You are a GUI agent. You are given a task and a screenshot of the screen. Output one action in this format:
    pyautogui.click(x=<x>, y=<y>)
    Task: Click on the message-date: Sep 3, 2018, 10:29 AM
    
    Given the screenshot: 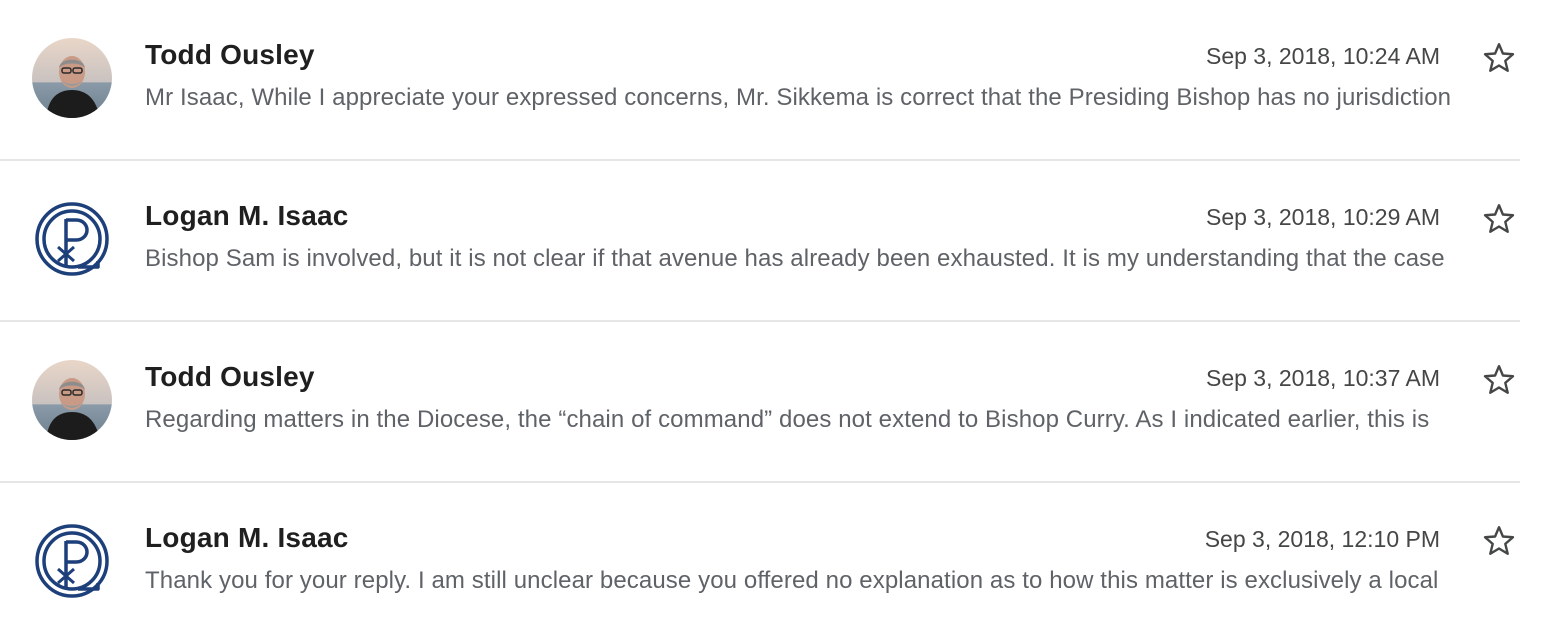 What is the action you would take?
    pyautogui.click(x=1322, y=217)
    